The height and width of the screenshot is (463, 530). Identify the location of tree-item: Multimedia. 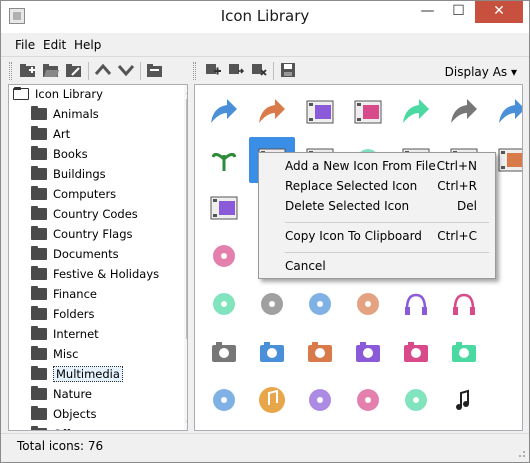
(77, 375).